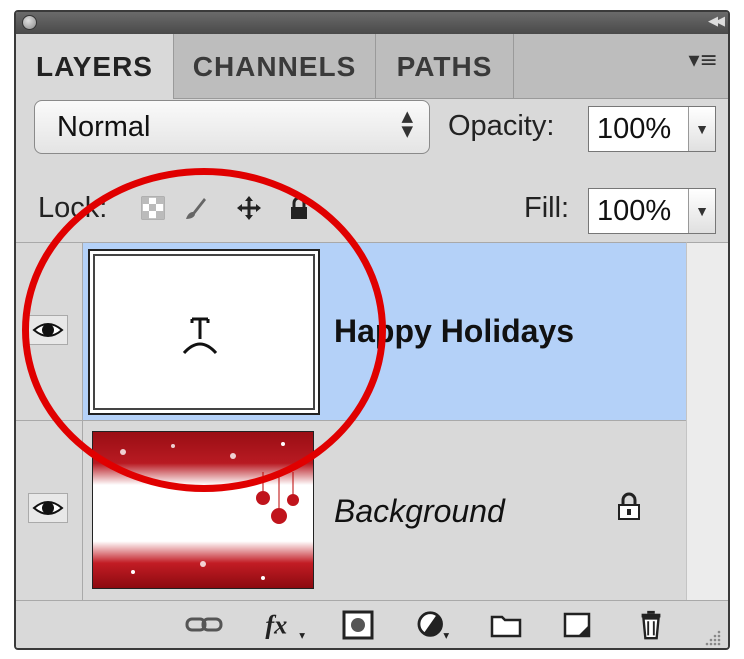  What do you see at coordinates (299, 208) in the screenshot?
I see `lock-all-icon` at bounding box center [299, 208].